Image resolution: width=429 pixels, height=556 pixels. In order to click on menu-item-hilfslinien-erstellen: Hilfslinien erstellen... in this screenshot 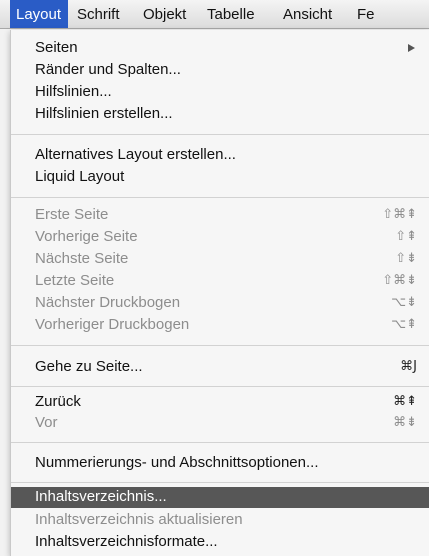, I will do `click(220, 114)`.